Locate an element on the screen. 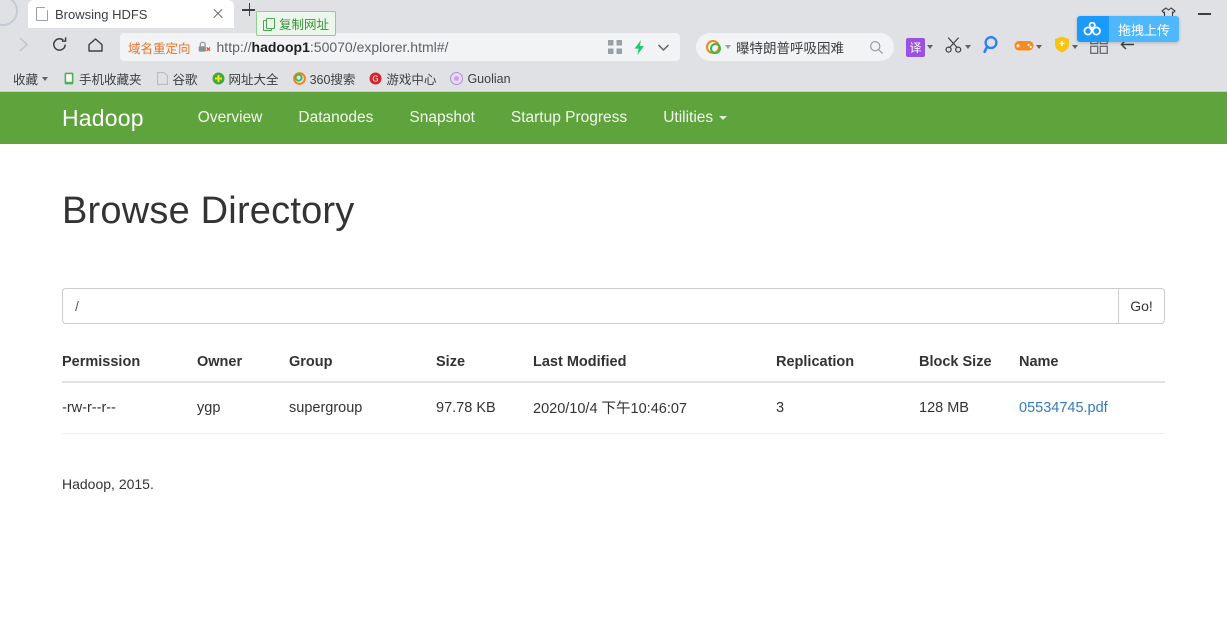 The image size is (1227, 621). reload-button is located at coordinates (59, 47).